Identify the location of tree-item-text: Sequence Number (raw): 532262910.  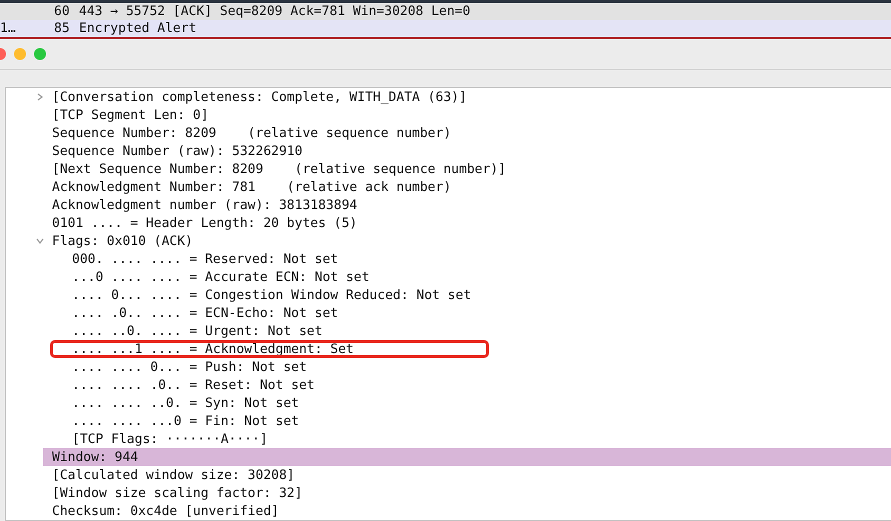
(177, 151).